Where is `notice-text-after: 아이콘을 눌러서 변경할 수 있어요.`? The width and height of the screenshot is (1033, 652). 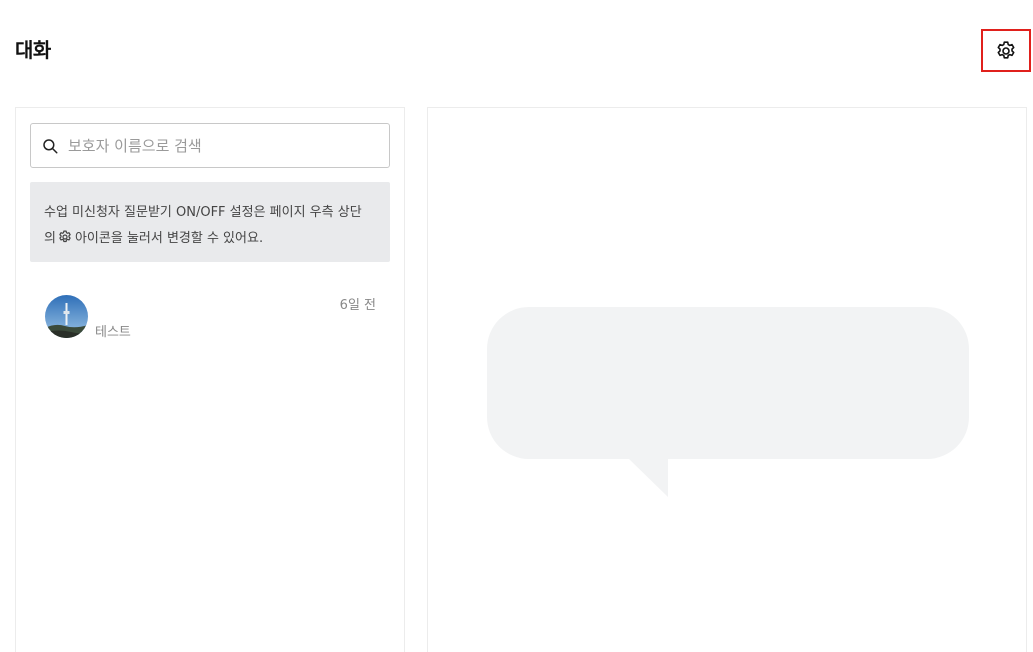
notice-text-after: 아이콘을 눌러서 변경할 수 있어요. is located at coordinates (169, 238).